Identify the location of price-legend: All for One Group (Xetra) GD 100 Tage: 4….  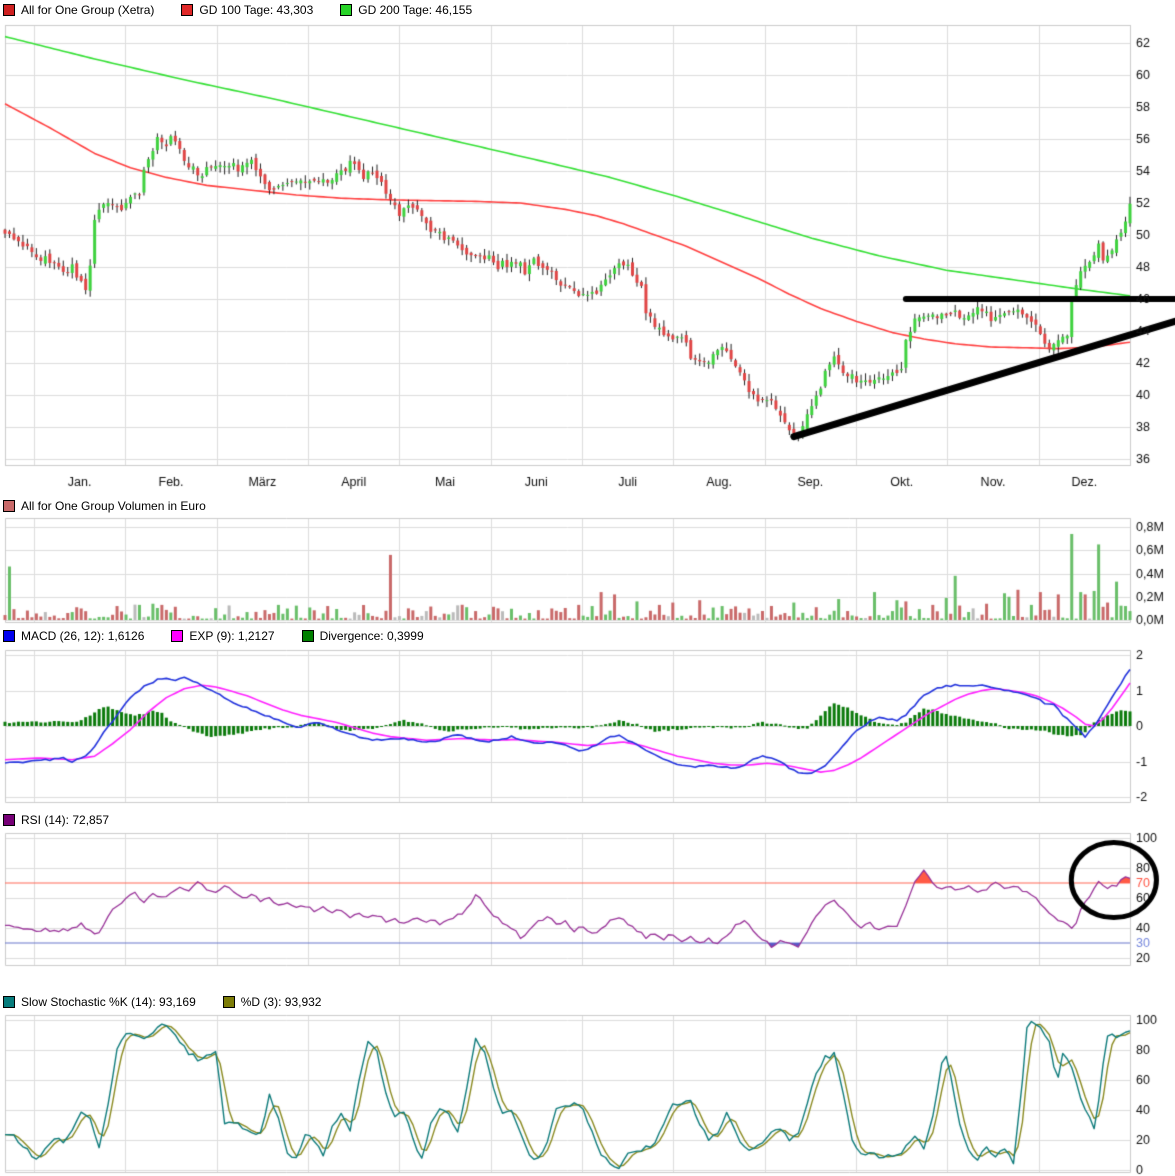
(237, 10).